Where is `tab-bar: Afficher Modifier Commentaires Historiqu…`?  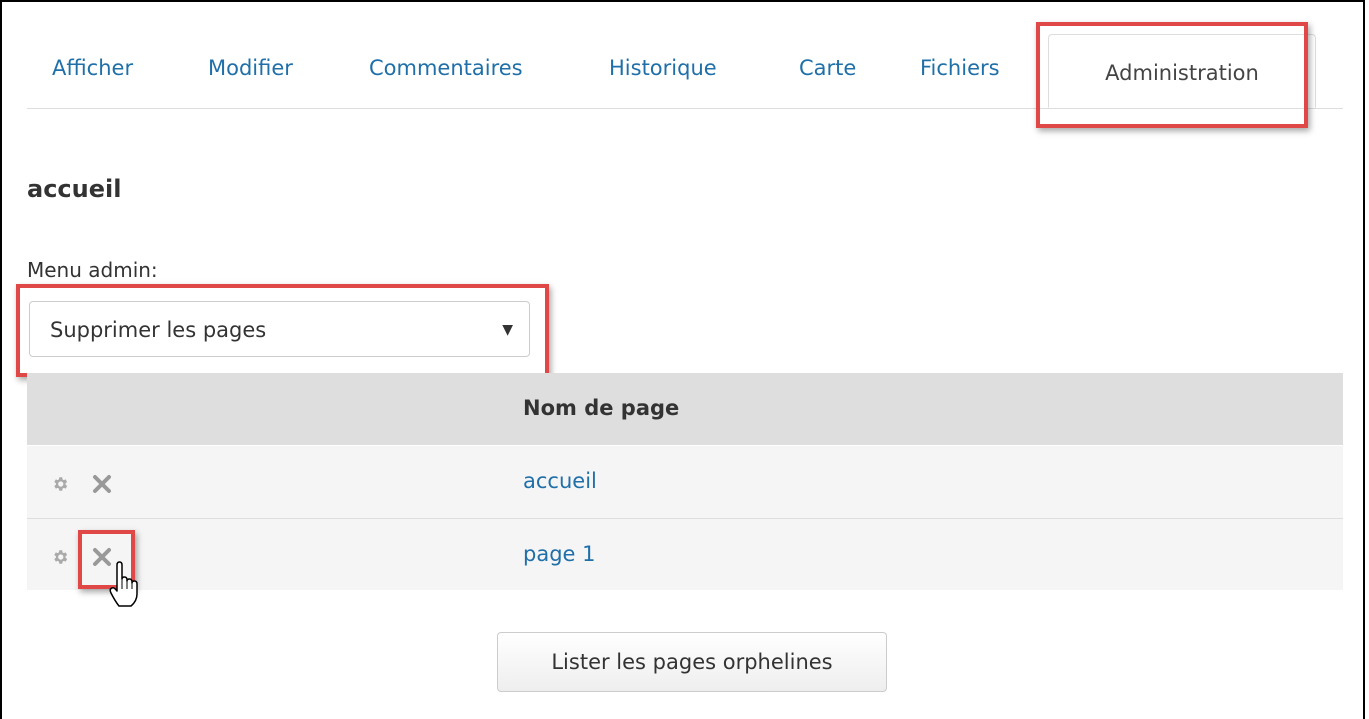 tab-bar: Afficher Modifier Commentaires Historiqu… is located at coordinates (685, 71).